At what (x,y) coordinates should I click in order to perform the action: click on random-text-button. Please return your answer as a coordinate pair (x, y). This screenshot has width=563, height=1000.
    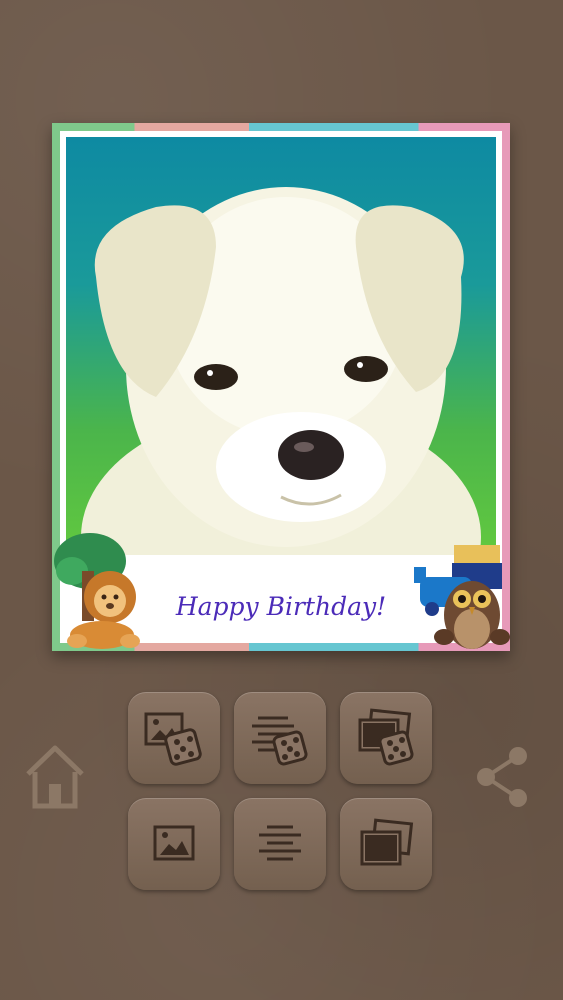
    Looking at the image, I should click on (280, 738).